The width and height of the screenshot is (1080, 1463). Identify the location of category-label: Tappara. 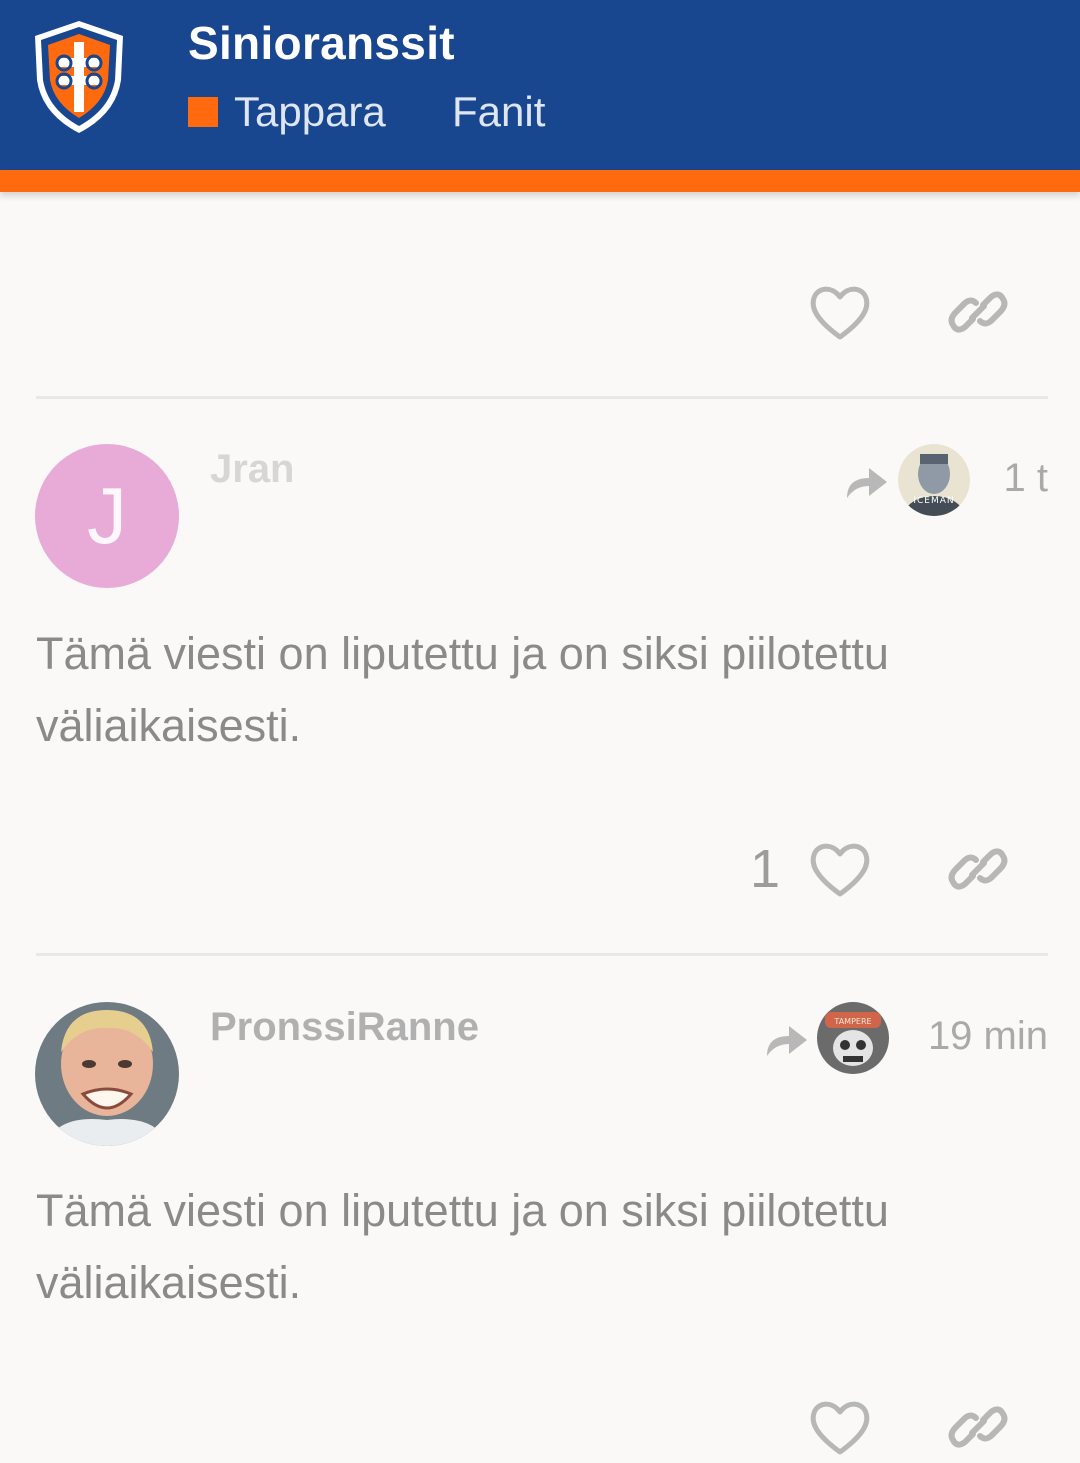
(310, 111).